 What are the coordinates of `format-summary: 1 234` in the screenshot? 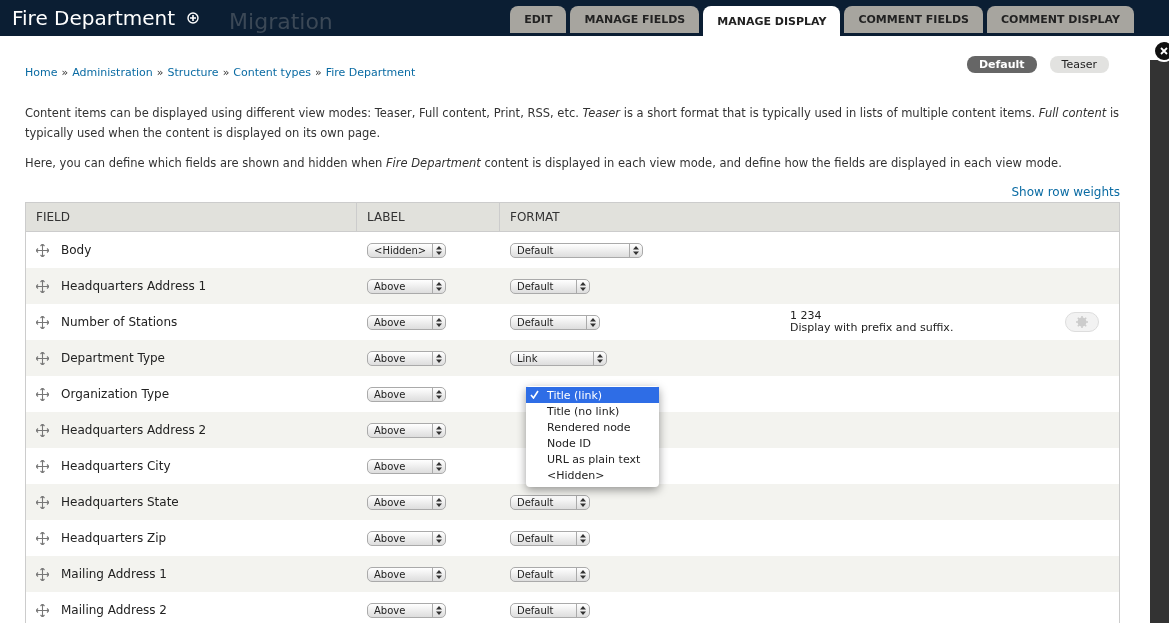 It's located at (806, 316).